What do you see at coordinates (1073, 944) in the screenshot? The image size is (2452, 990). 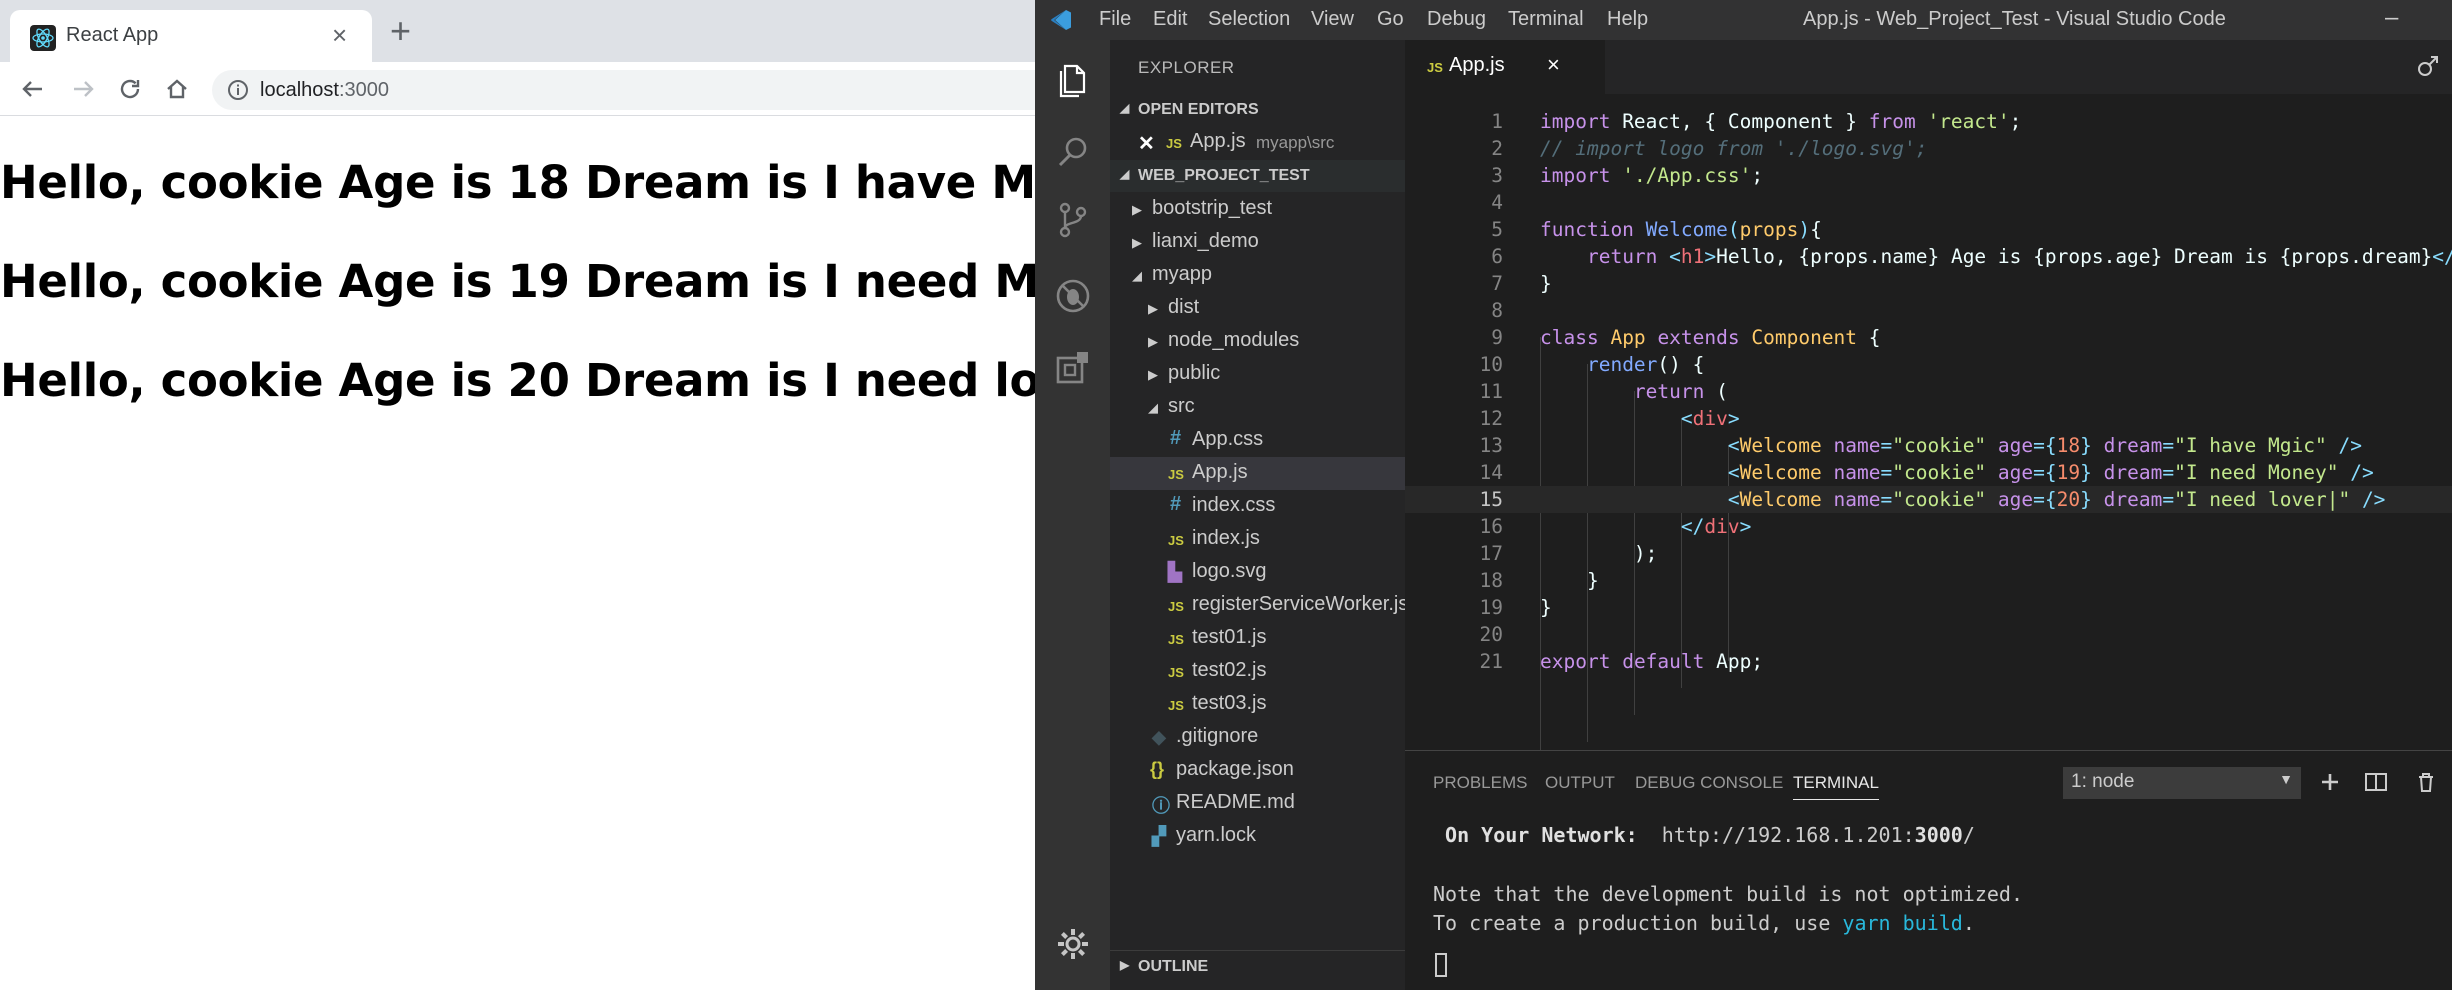 I see `gear-icon` at bounding box center [1073, 944].